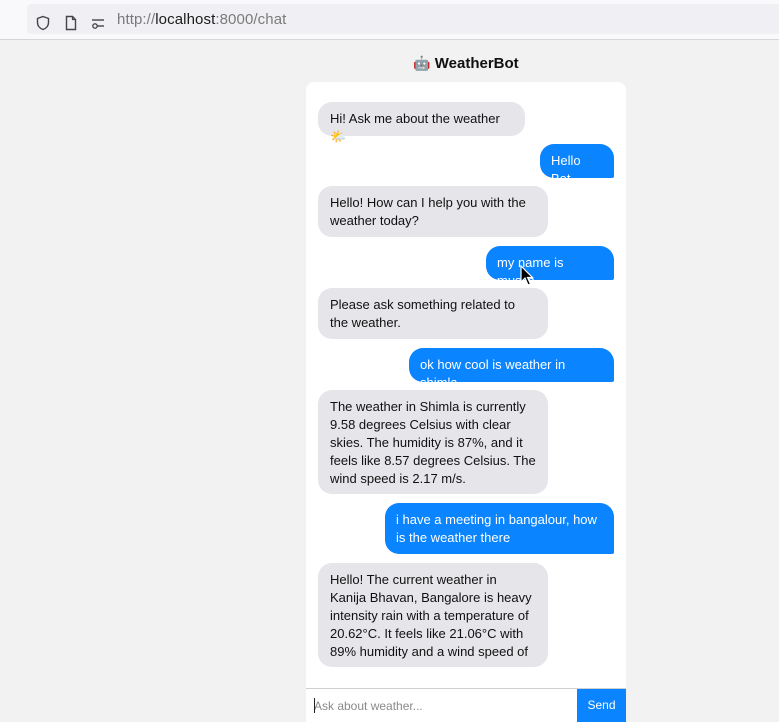 This screenshot has width=779, height=722. What do you see at coordinates (314, 705) in the screenshot?
I see `text-caret` at bounding box center [314, 705].